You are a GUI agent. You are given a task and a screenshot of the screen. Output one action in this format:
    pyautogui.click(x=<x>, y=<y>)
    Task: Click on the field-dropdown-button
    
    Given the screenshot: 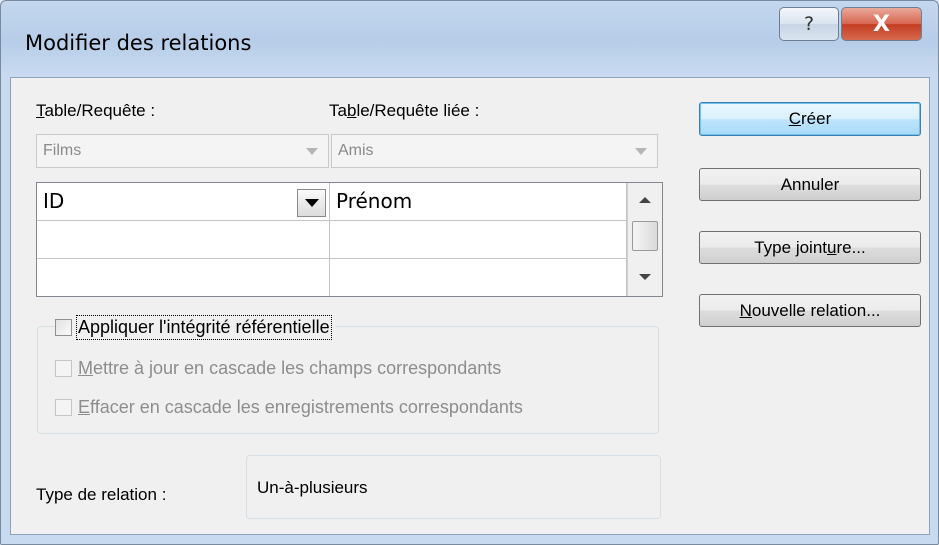 What is the action you would take?
    pyautogui.click(x=311, y=203)
    